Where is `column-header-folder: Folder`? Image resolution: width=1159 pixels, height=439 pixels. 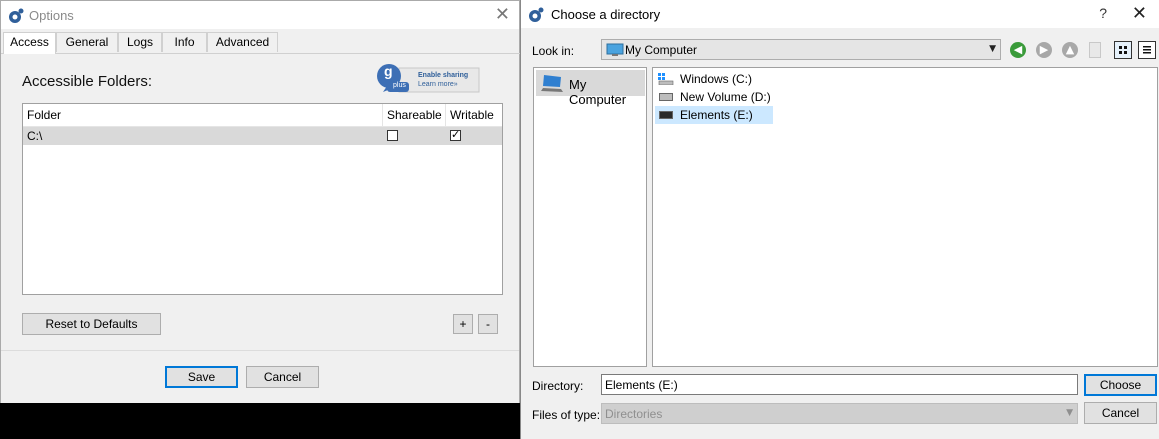 column-header-folder: Folder is located at coordinates (202, 115).